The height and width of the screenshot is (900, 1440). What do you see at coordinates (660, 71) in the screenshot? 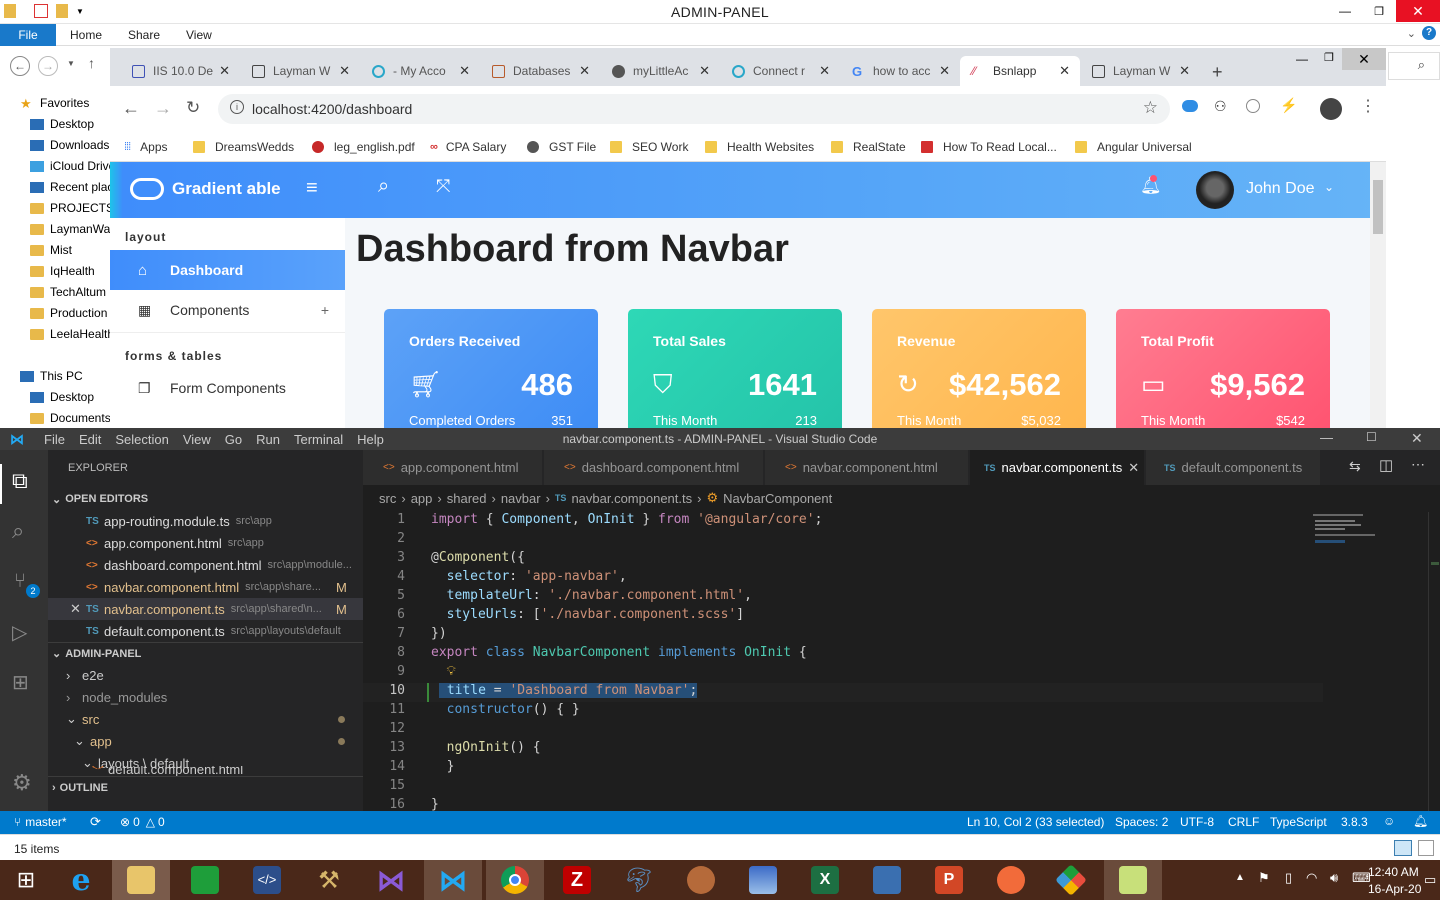
I see `browser-tab: myLittleAc ✕` at bounding box center [660, 71].